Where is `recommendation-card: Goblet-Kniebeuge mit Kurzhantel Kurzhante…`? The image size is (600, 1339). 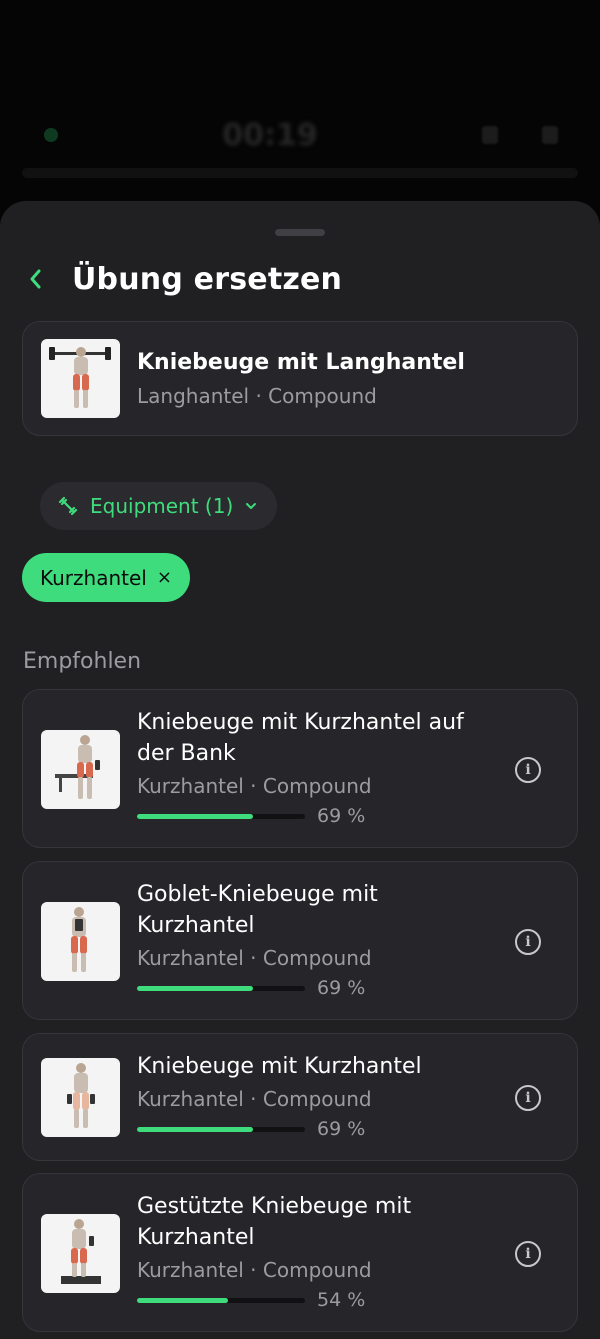 recommendation-card: Goblet-Kniebeuge mit Kurzhantel Kurzhante… is located at coordinates (300, 940).